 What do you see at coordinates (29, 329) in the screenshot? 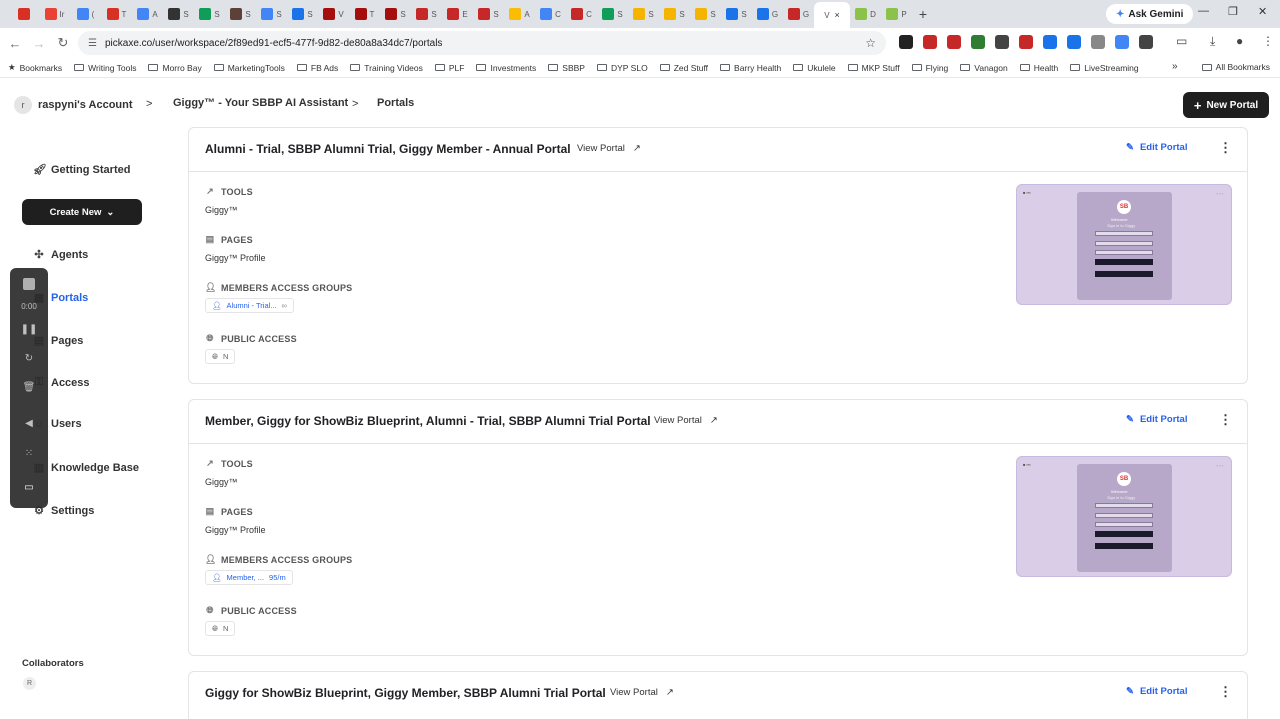
I see `pause-icon: ❚❚` at bounding box center [29, 329].